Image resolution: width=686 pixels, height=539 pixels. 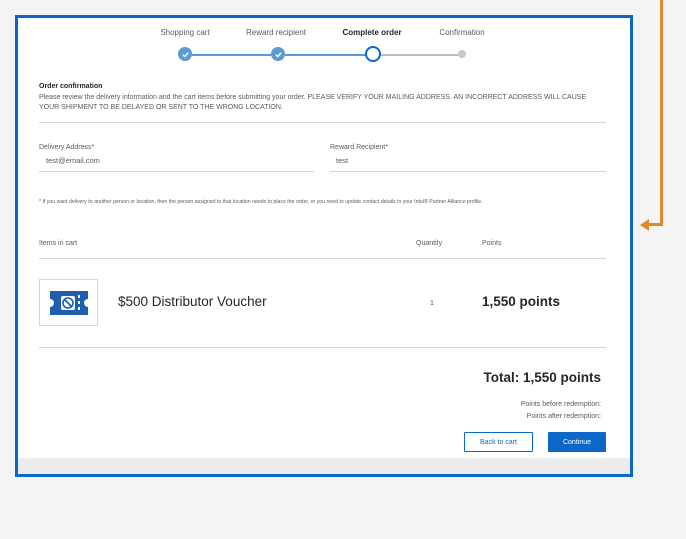 What do you see at coordinates (521, 301) in the screenshot?
I see `cart-item-points: 1,550 points` at bounding box center [521, 301].